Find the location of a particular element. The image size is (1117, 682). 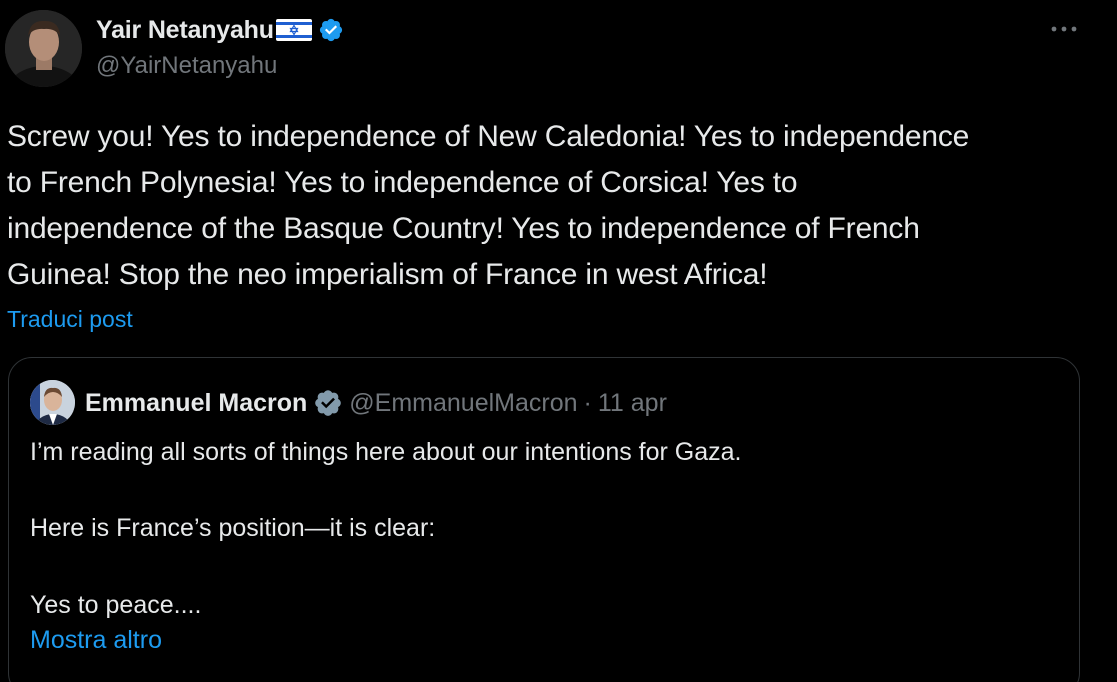

gray-verified-badge-icon is located at coordinates (328, 403).